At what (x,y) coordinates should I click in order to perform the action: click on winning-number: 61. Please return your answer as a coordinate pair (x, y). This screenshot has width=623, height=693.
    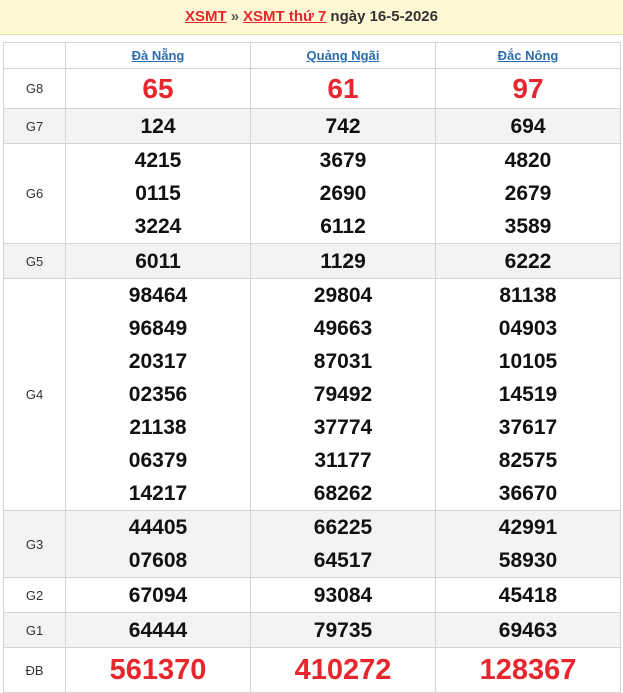
    Looking at the image, I should click on (343, 88).